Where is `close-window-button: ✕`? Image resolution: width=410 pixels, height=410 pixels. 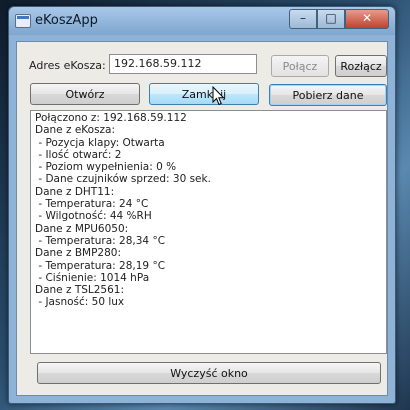 close-window-button: ✕ is located at coordinates (367, 19).